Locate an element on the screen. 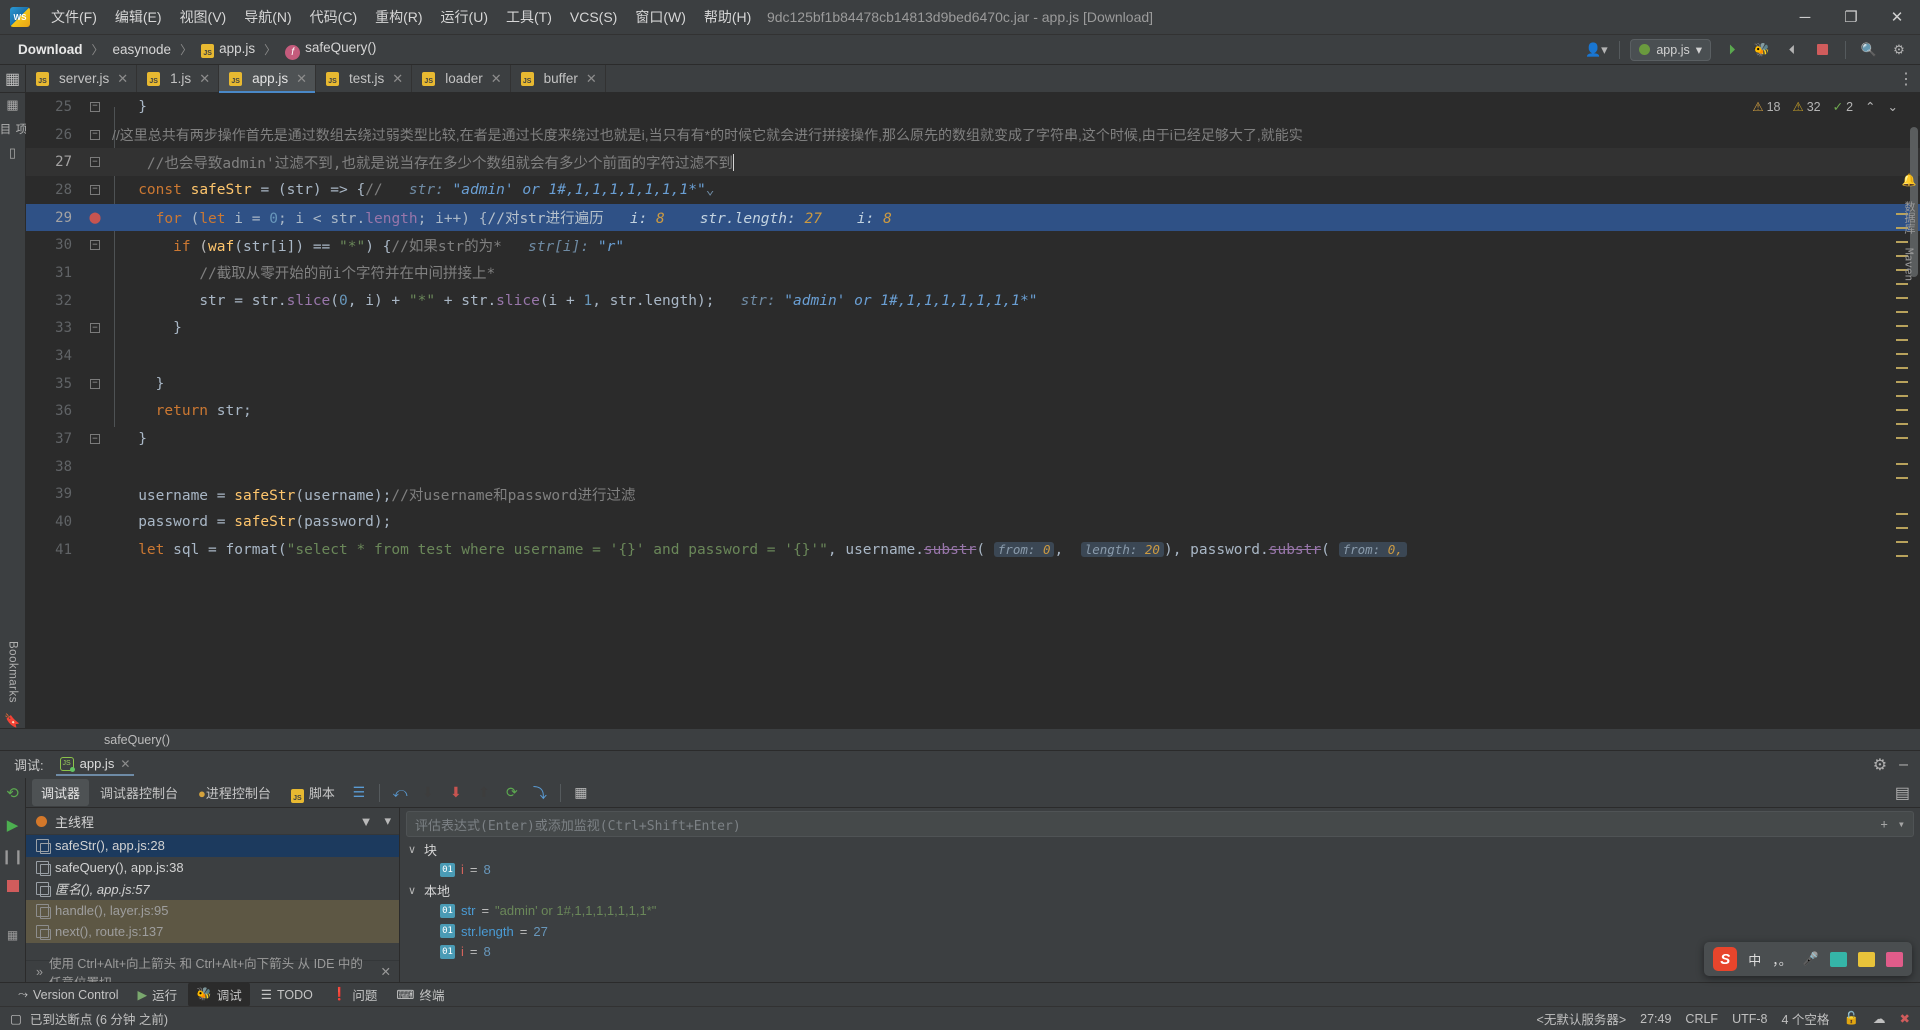 This screenshot has width=1920, height=1030. step-over-icon: ⤺ is located at coordinates (400, 793).